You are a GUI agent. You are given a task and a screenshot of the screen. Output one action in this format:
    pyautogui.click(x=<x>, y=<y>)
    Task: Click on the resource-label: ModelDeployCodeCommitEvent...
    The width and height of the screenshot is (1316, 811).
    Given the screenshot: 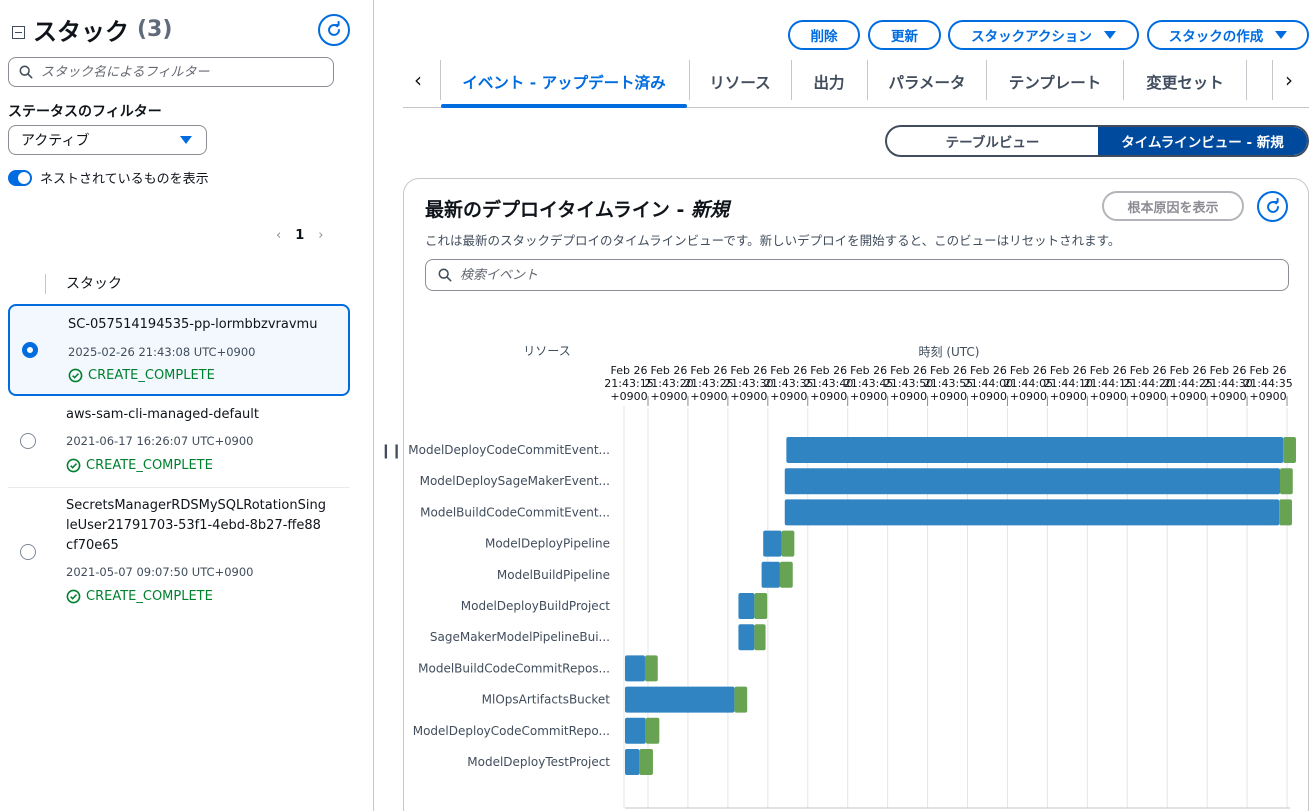 What is the action you would take?
    pyautogui.click(x=509, y=450)
    